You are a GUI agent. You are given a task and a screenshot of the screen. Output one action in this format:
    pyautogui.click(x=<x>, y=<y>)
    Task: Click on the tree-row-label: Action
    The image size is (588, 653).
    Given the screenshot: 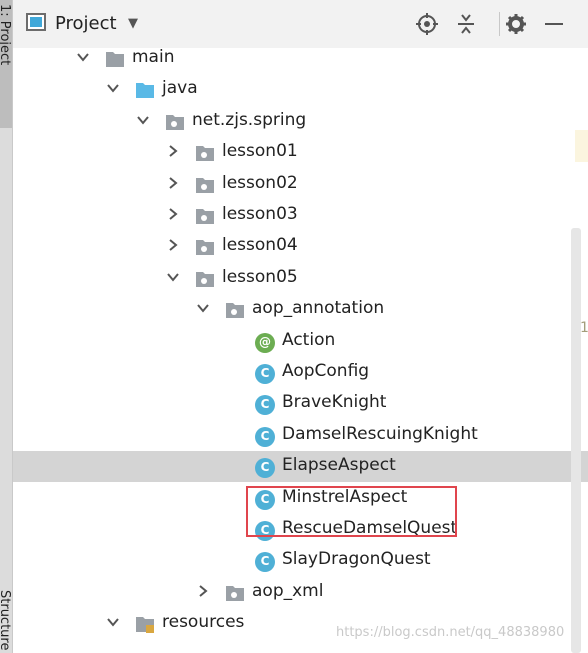 What is the action you would take?
    pyautogui.click(x=309, y=339)
    